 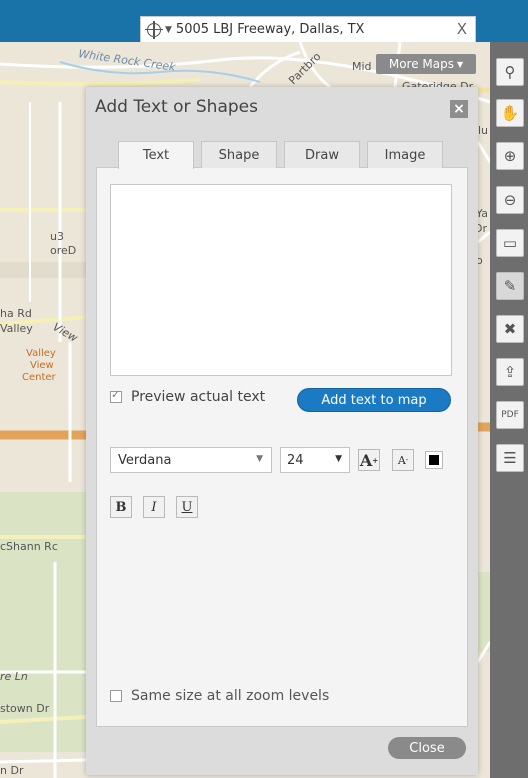 What do you see at coordinates (25, 708) in the screenshot?
I see `map-label: stown Dr` at bounding box center [25, 708].